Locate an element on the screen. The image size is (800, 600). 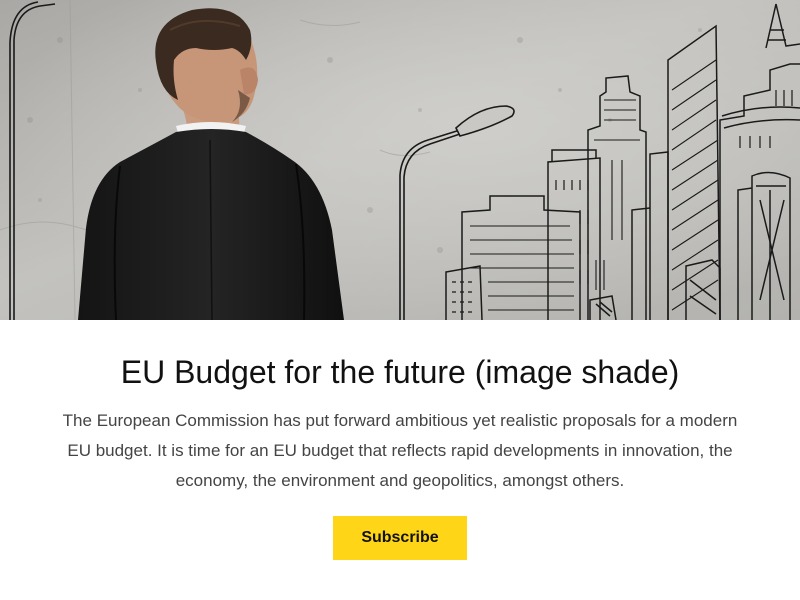
newsletter-title: EU Budget for the future (image shade) is located at coordinates (400, 372).